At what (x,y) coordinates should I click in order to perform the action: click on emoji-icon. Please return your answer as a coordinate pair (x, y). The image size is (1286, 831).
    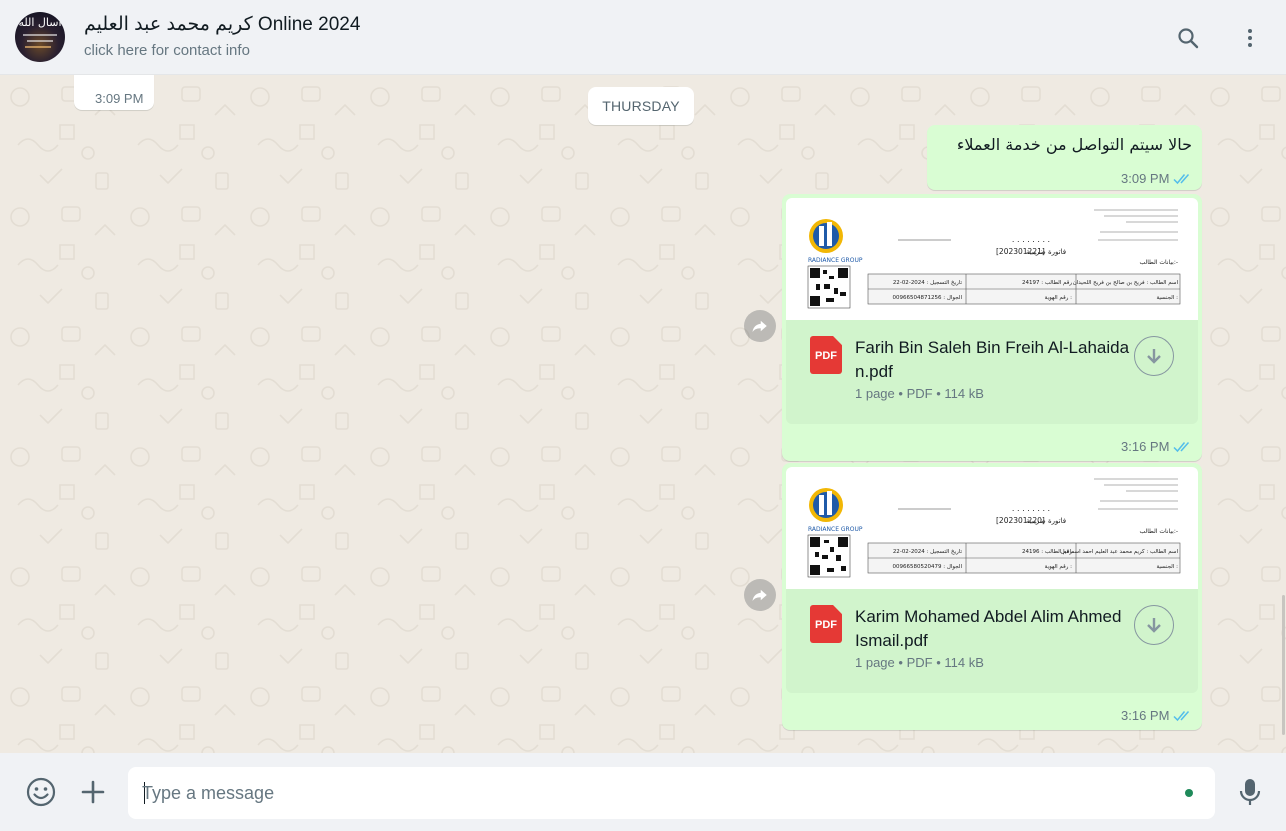
    Looking at the image, I should click on (41, 792).